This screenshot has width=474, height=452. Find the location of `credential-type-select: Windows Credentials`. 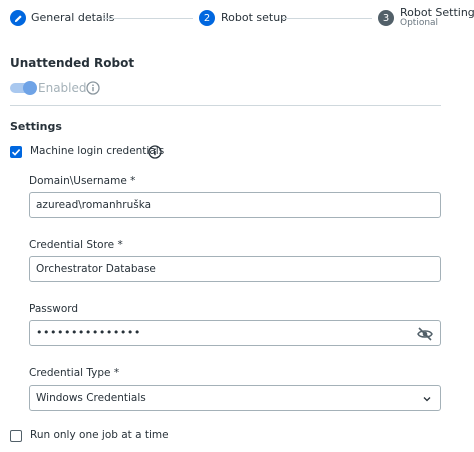

credential-type-select: Windows Credentials is located at coordinates (235, 398).